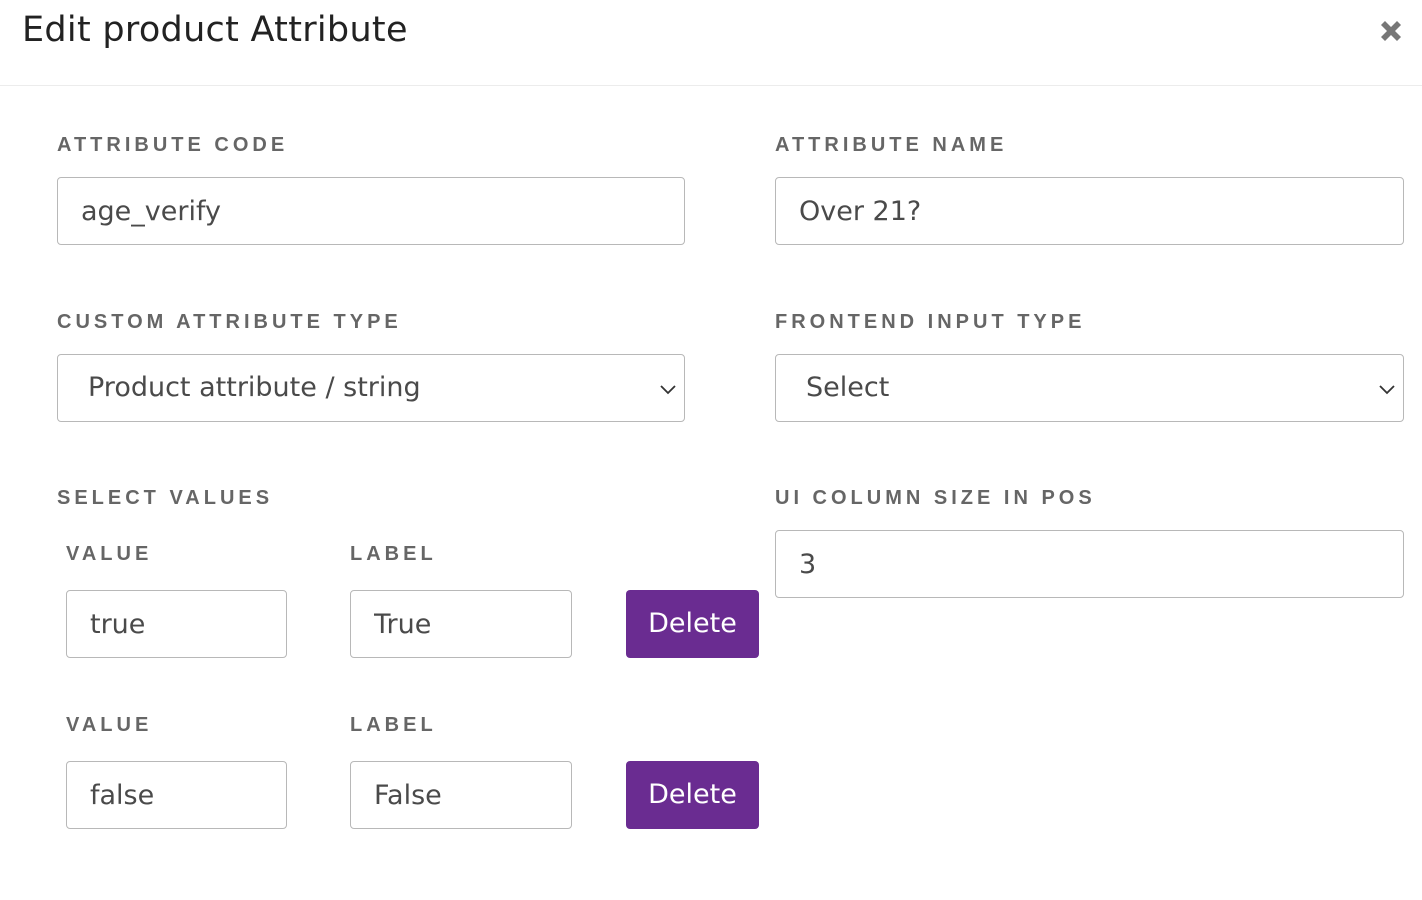 The height and width of the screenshot is (900, 1422). Describe the element at coordinates (930, 322) in the screenshot. I see `frontend-input-type-label: FRONTEND INPUT TYPE` at that location.